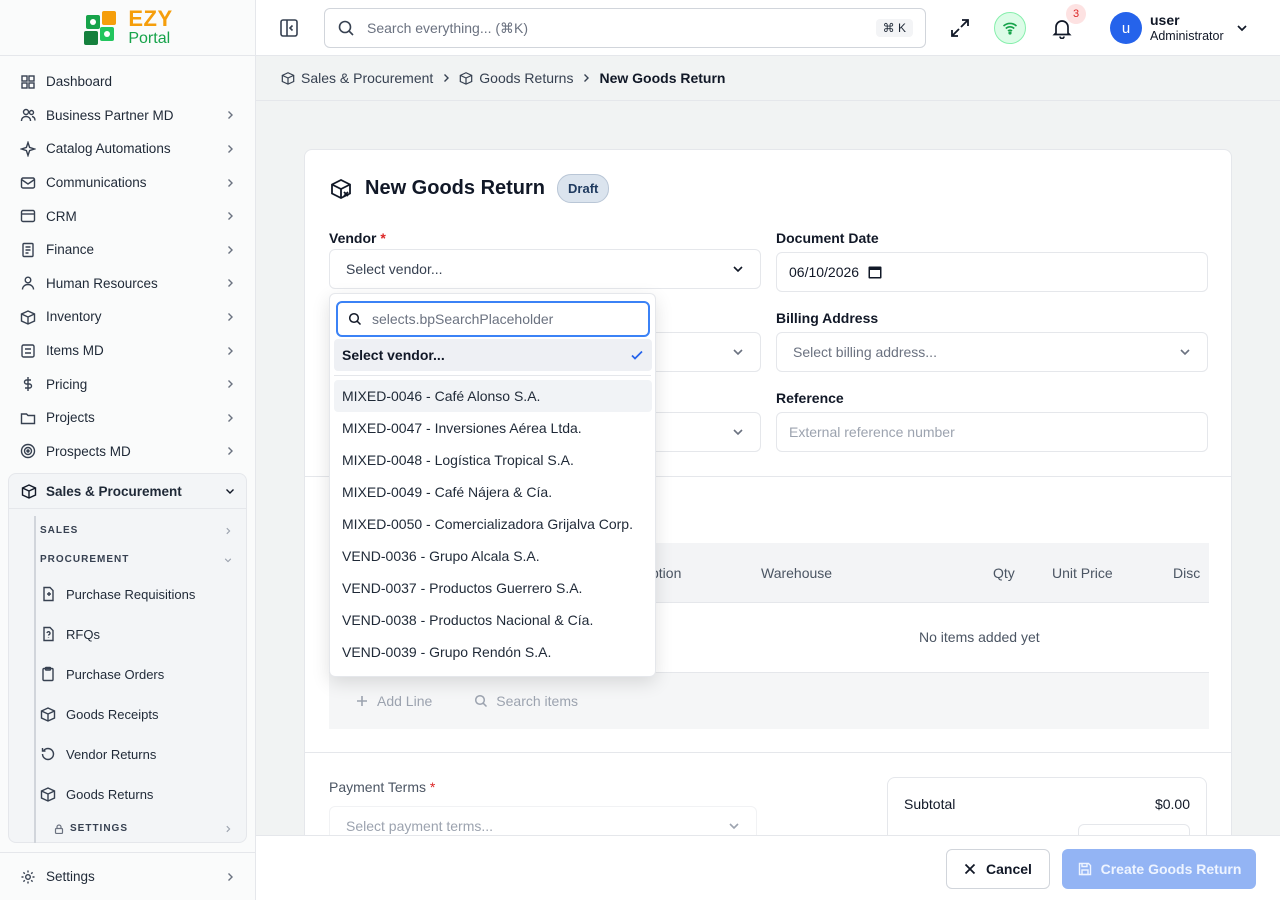  Describe the element at coordinates (769, 701) in the screenshot. I see `lines-table-footer: Add Line Search items` at that location.